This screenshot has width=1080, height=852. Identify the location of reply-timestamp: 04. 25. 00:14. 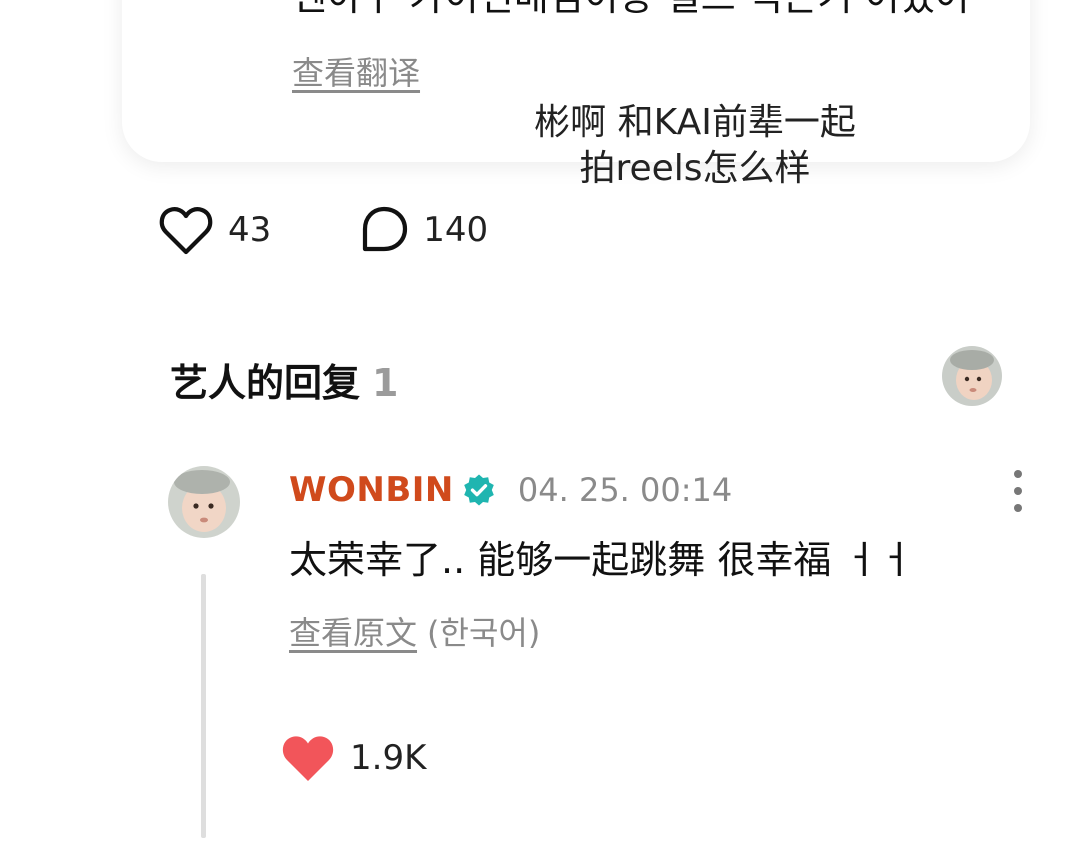
(625, 490).